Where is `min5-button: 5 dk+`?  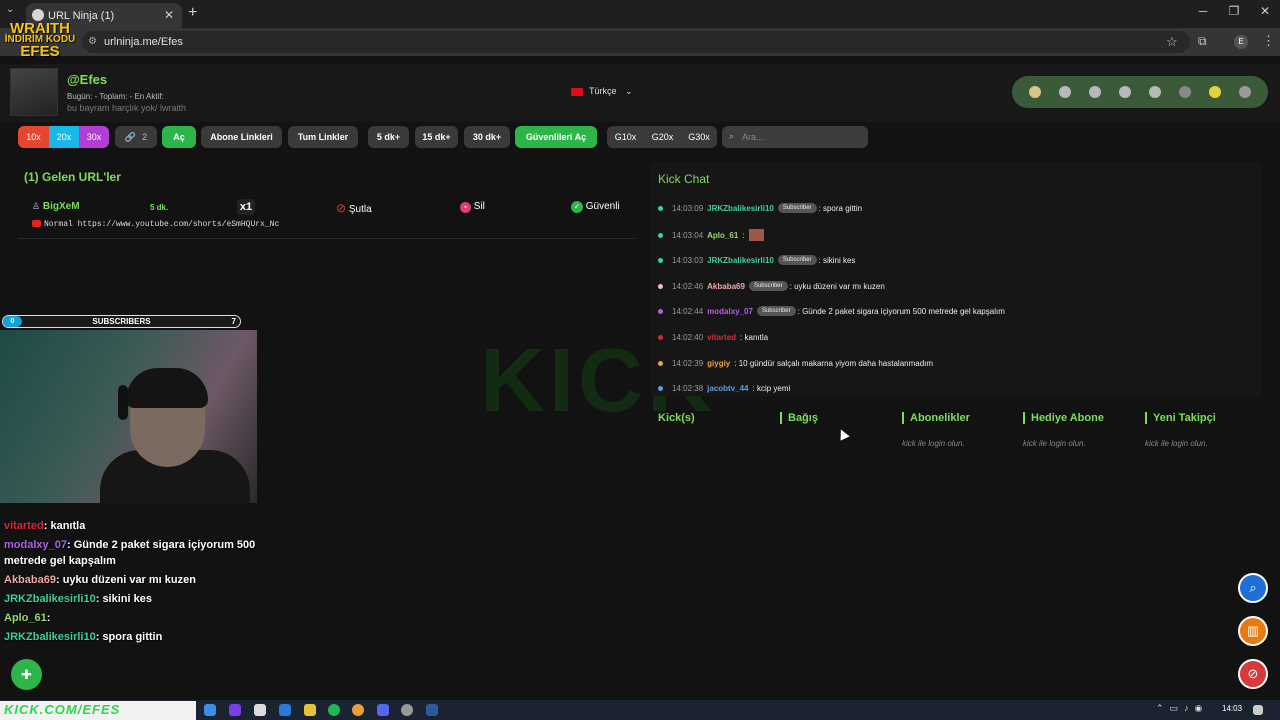 min5-button: 5 dk+ is located at coordinates (388, 137).